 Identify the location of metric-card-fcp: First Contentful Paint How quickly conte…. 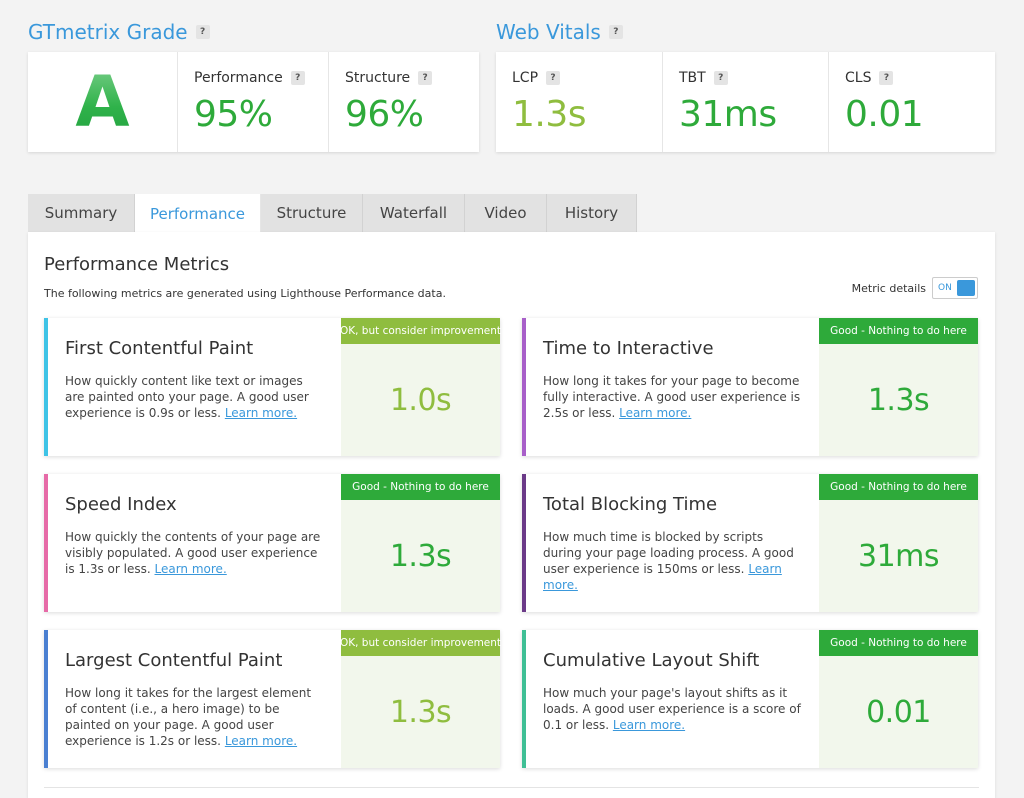
(272, 387).